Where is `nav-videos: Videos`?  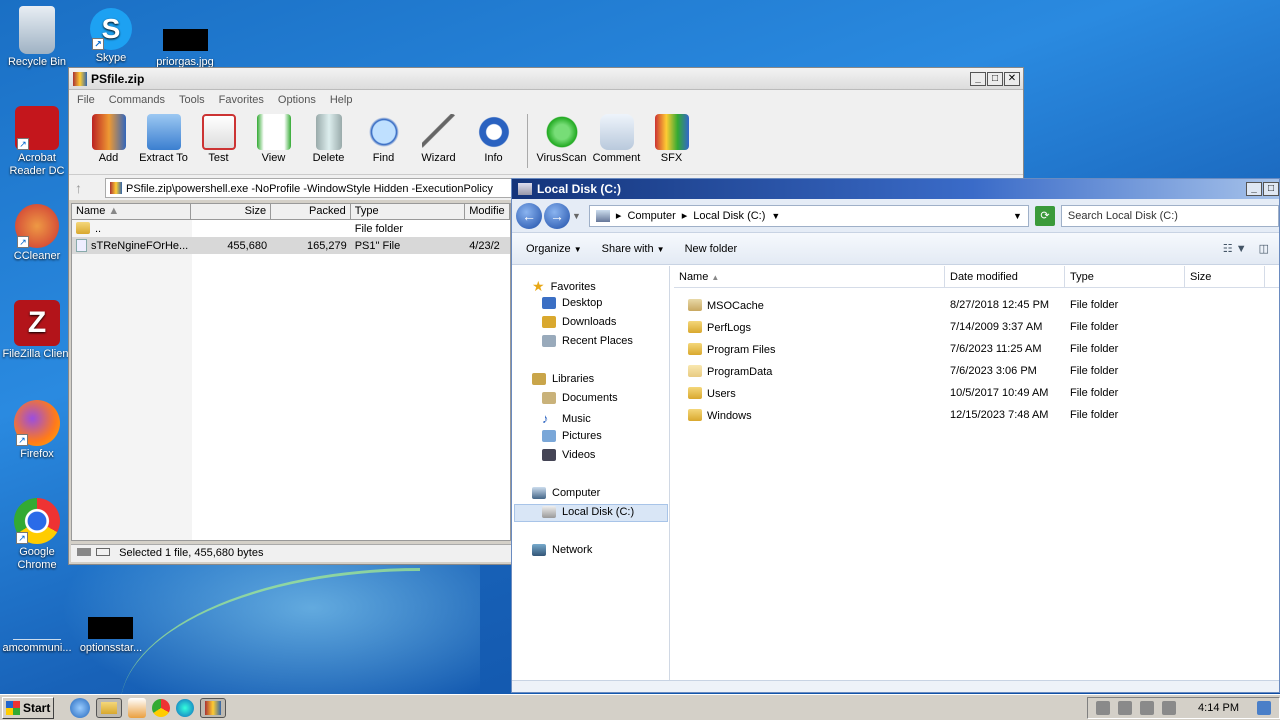
nav-videos: Videos is located at coordinates (568, 455).